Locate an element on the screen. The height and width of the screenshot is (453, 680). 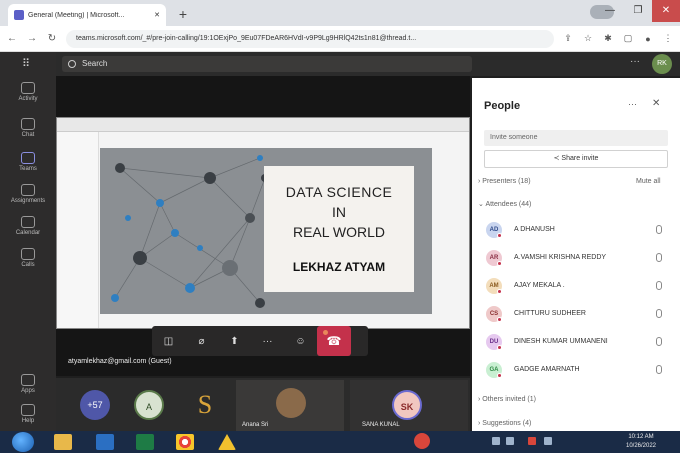
sidebar-icon: ▢ is located at coordinates (628, 38).